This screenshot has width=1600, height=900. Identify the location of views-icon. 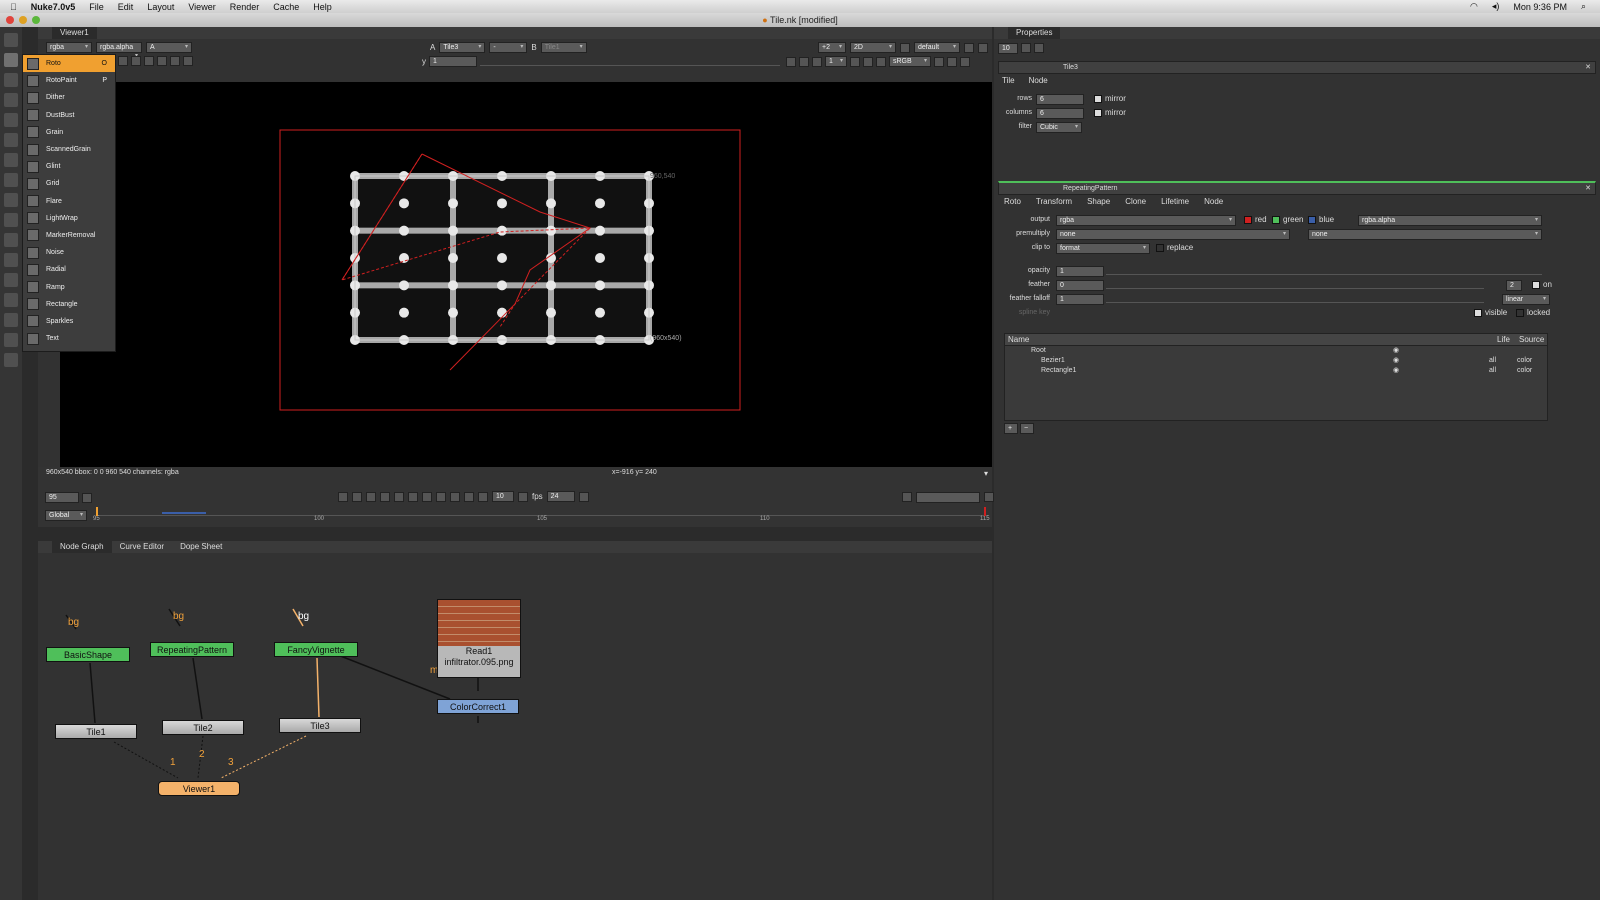
(11, 280).